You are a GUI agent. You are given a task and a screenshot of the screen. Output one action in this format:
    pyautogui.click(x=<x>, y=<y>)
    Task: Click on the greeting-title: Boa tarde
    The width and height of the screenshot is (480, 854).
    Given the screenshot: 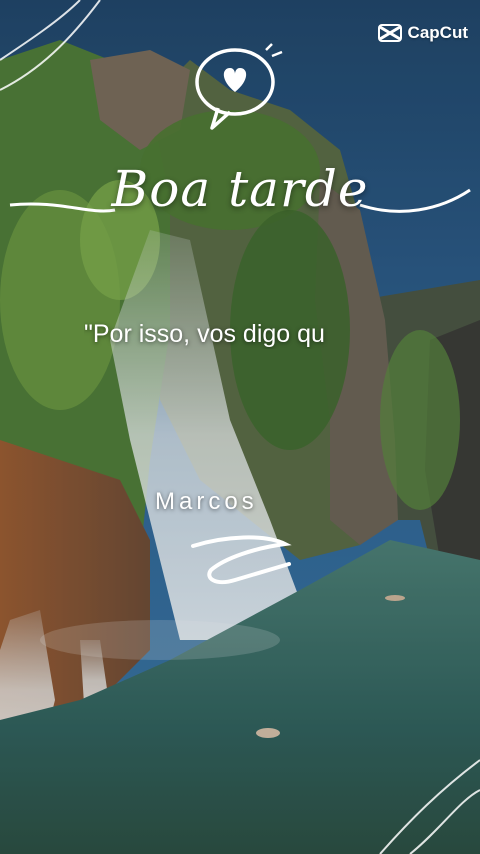 What is the action you would take?
    pyautogui.click(x=240, y=189)
    